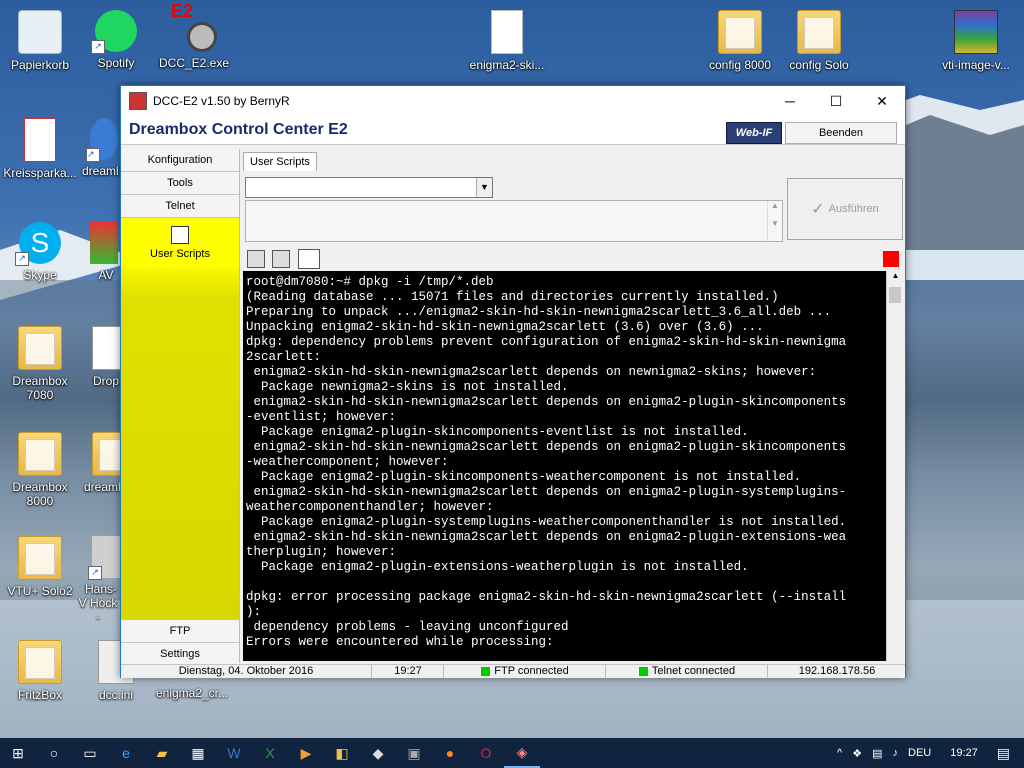 The height and width of the screenshot is (768, 1024). Describe the element at coordinates (98, 148) in the screenshot. I see `desktop-icon-dreaml-1: ↗ dreaml` at that location.